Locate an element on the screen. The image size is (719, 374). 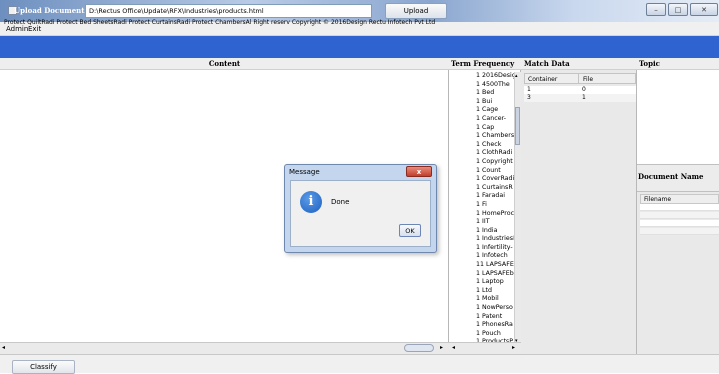
list-item: 1 CoverRadi is located at coordinates (482, 179).